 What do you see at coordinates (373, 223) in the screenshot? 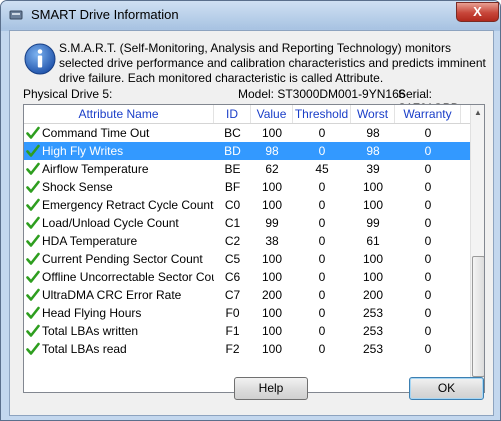
I see `cell-worst: 99` at bounding box center [373, 223].